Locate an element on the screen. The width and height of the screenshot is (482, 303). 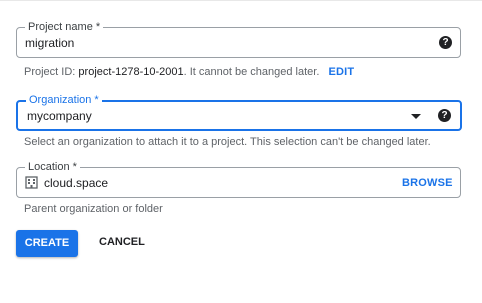
location-field: Location * cloud.space BROWSE is located at coordinates (238, 179).